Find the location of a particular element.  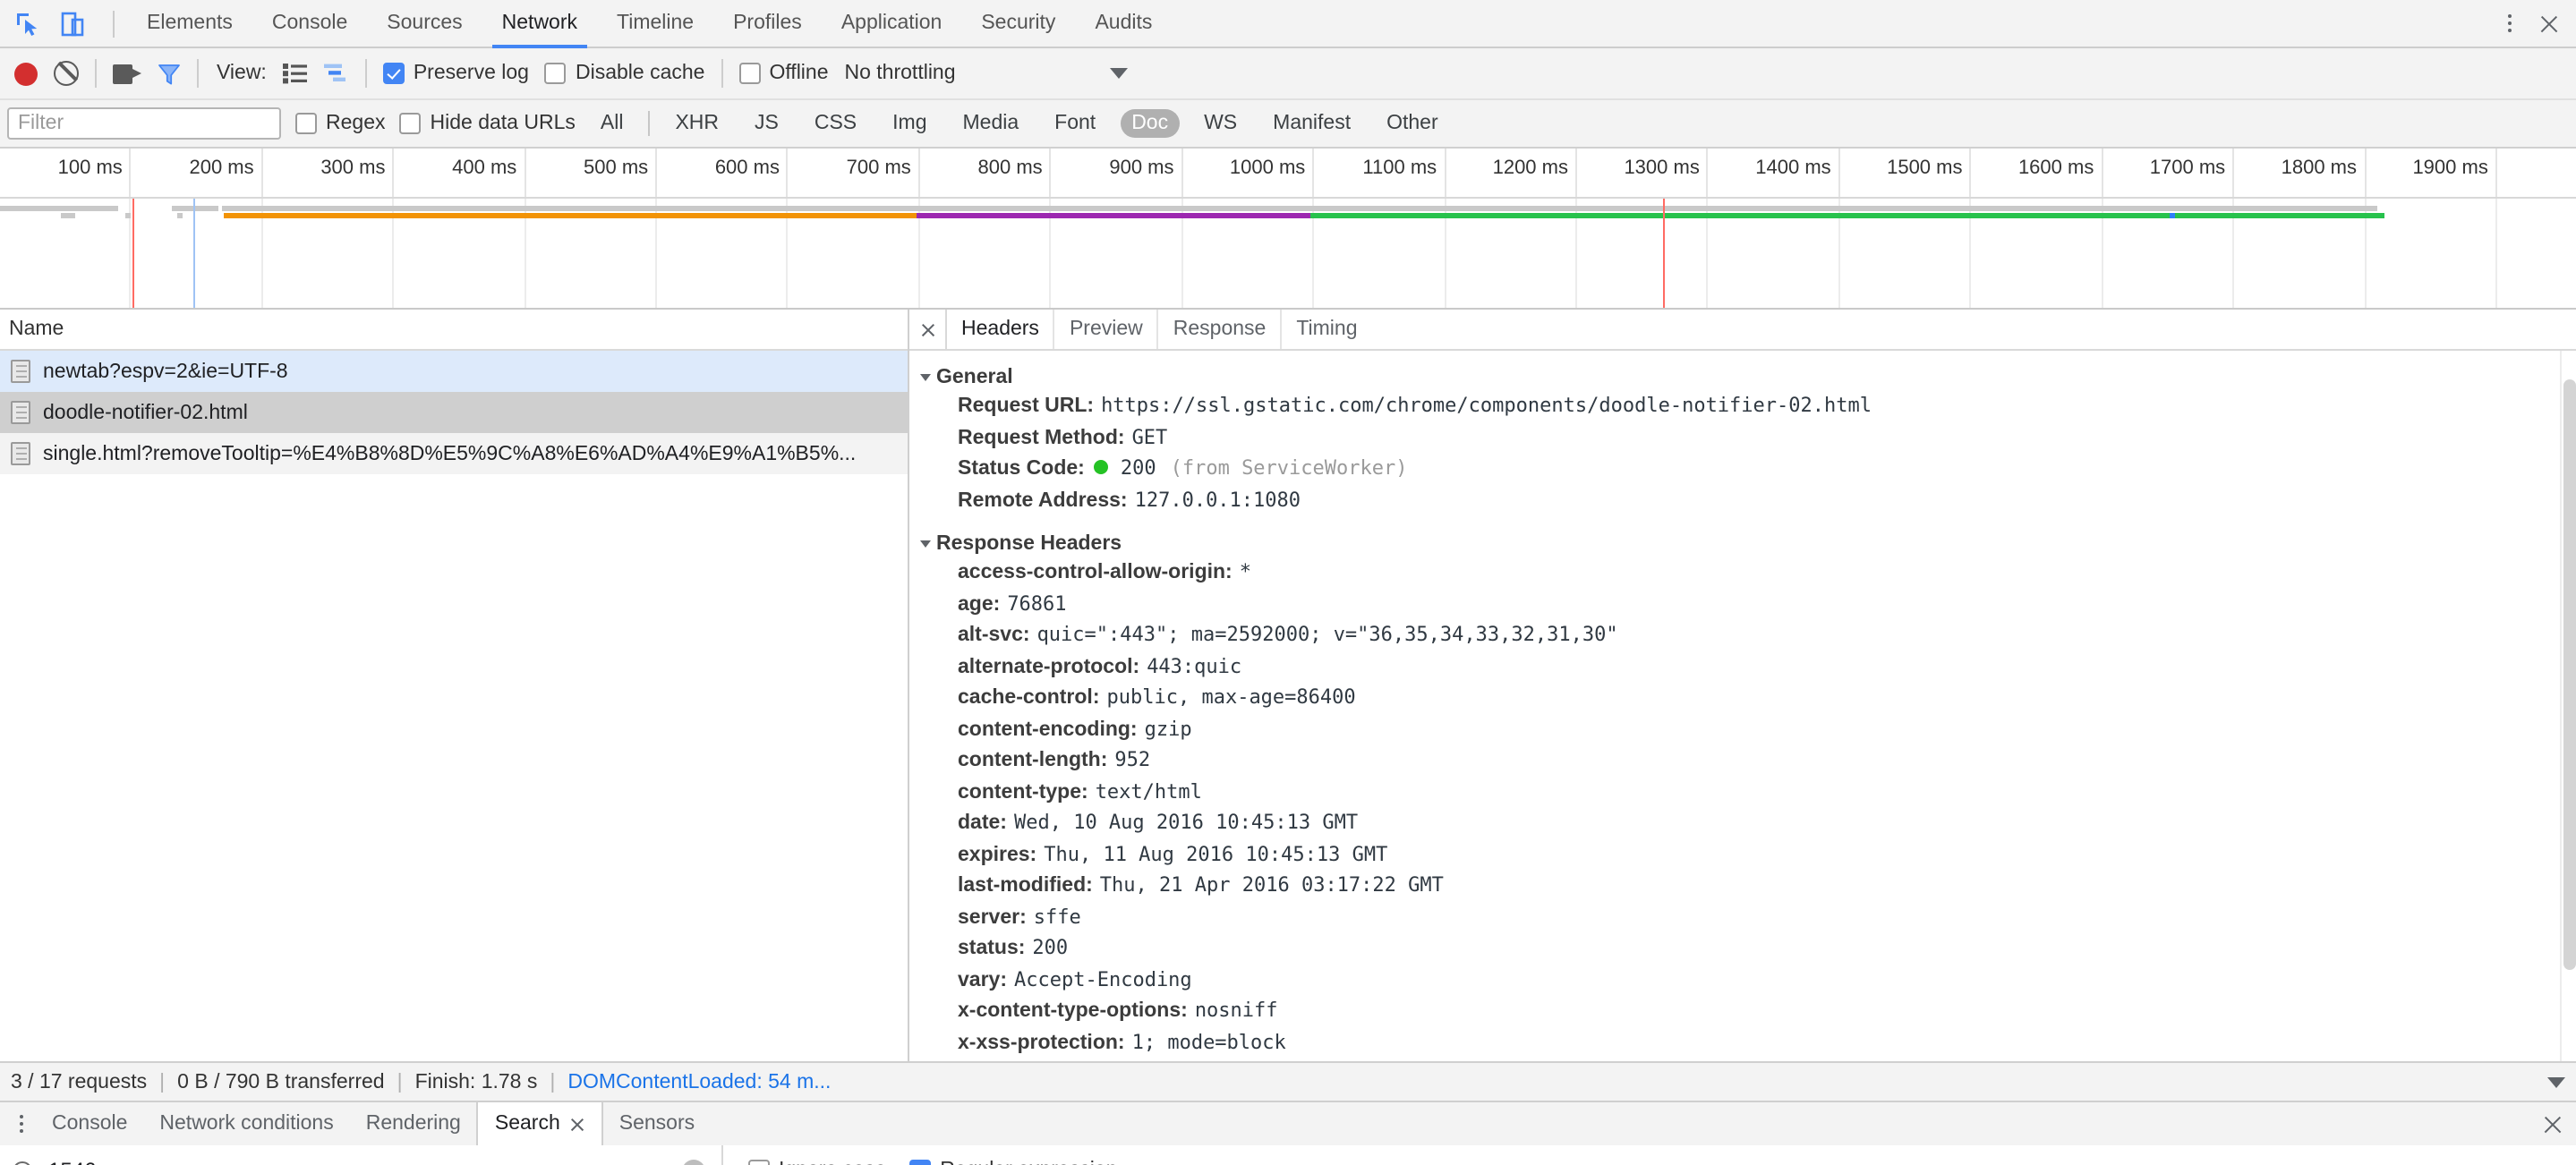

tab-audits: Audits is located at coordinates (1123, 24).